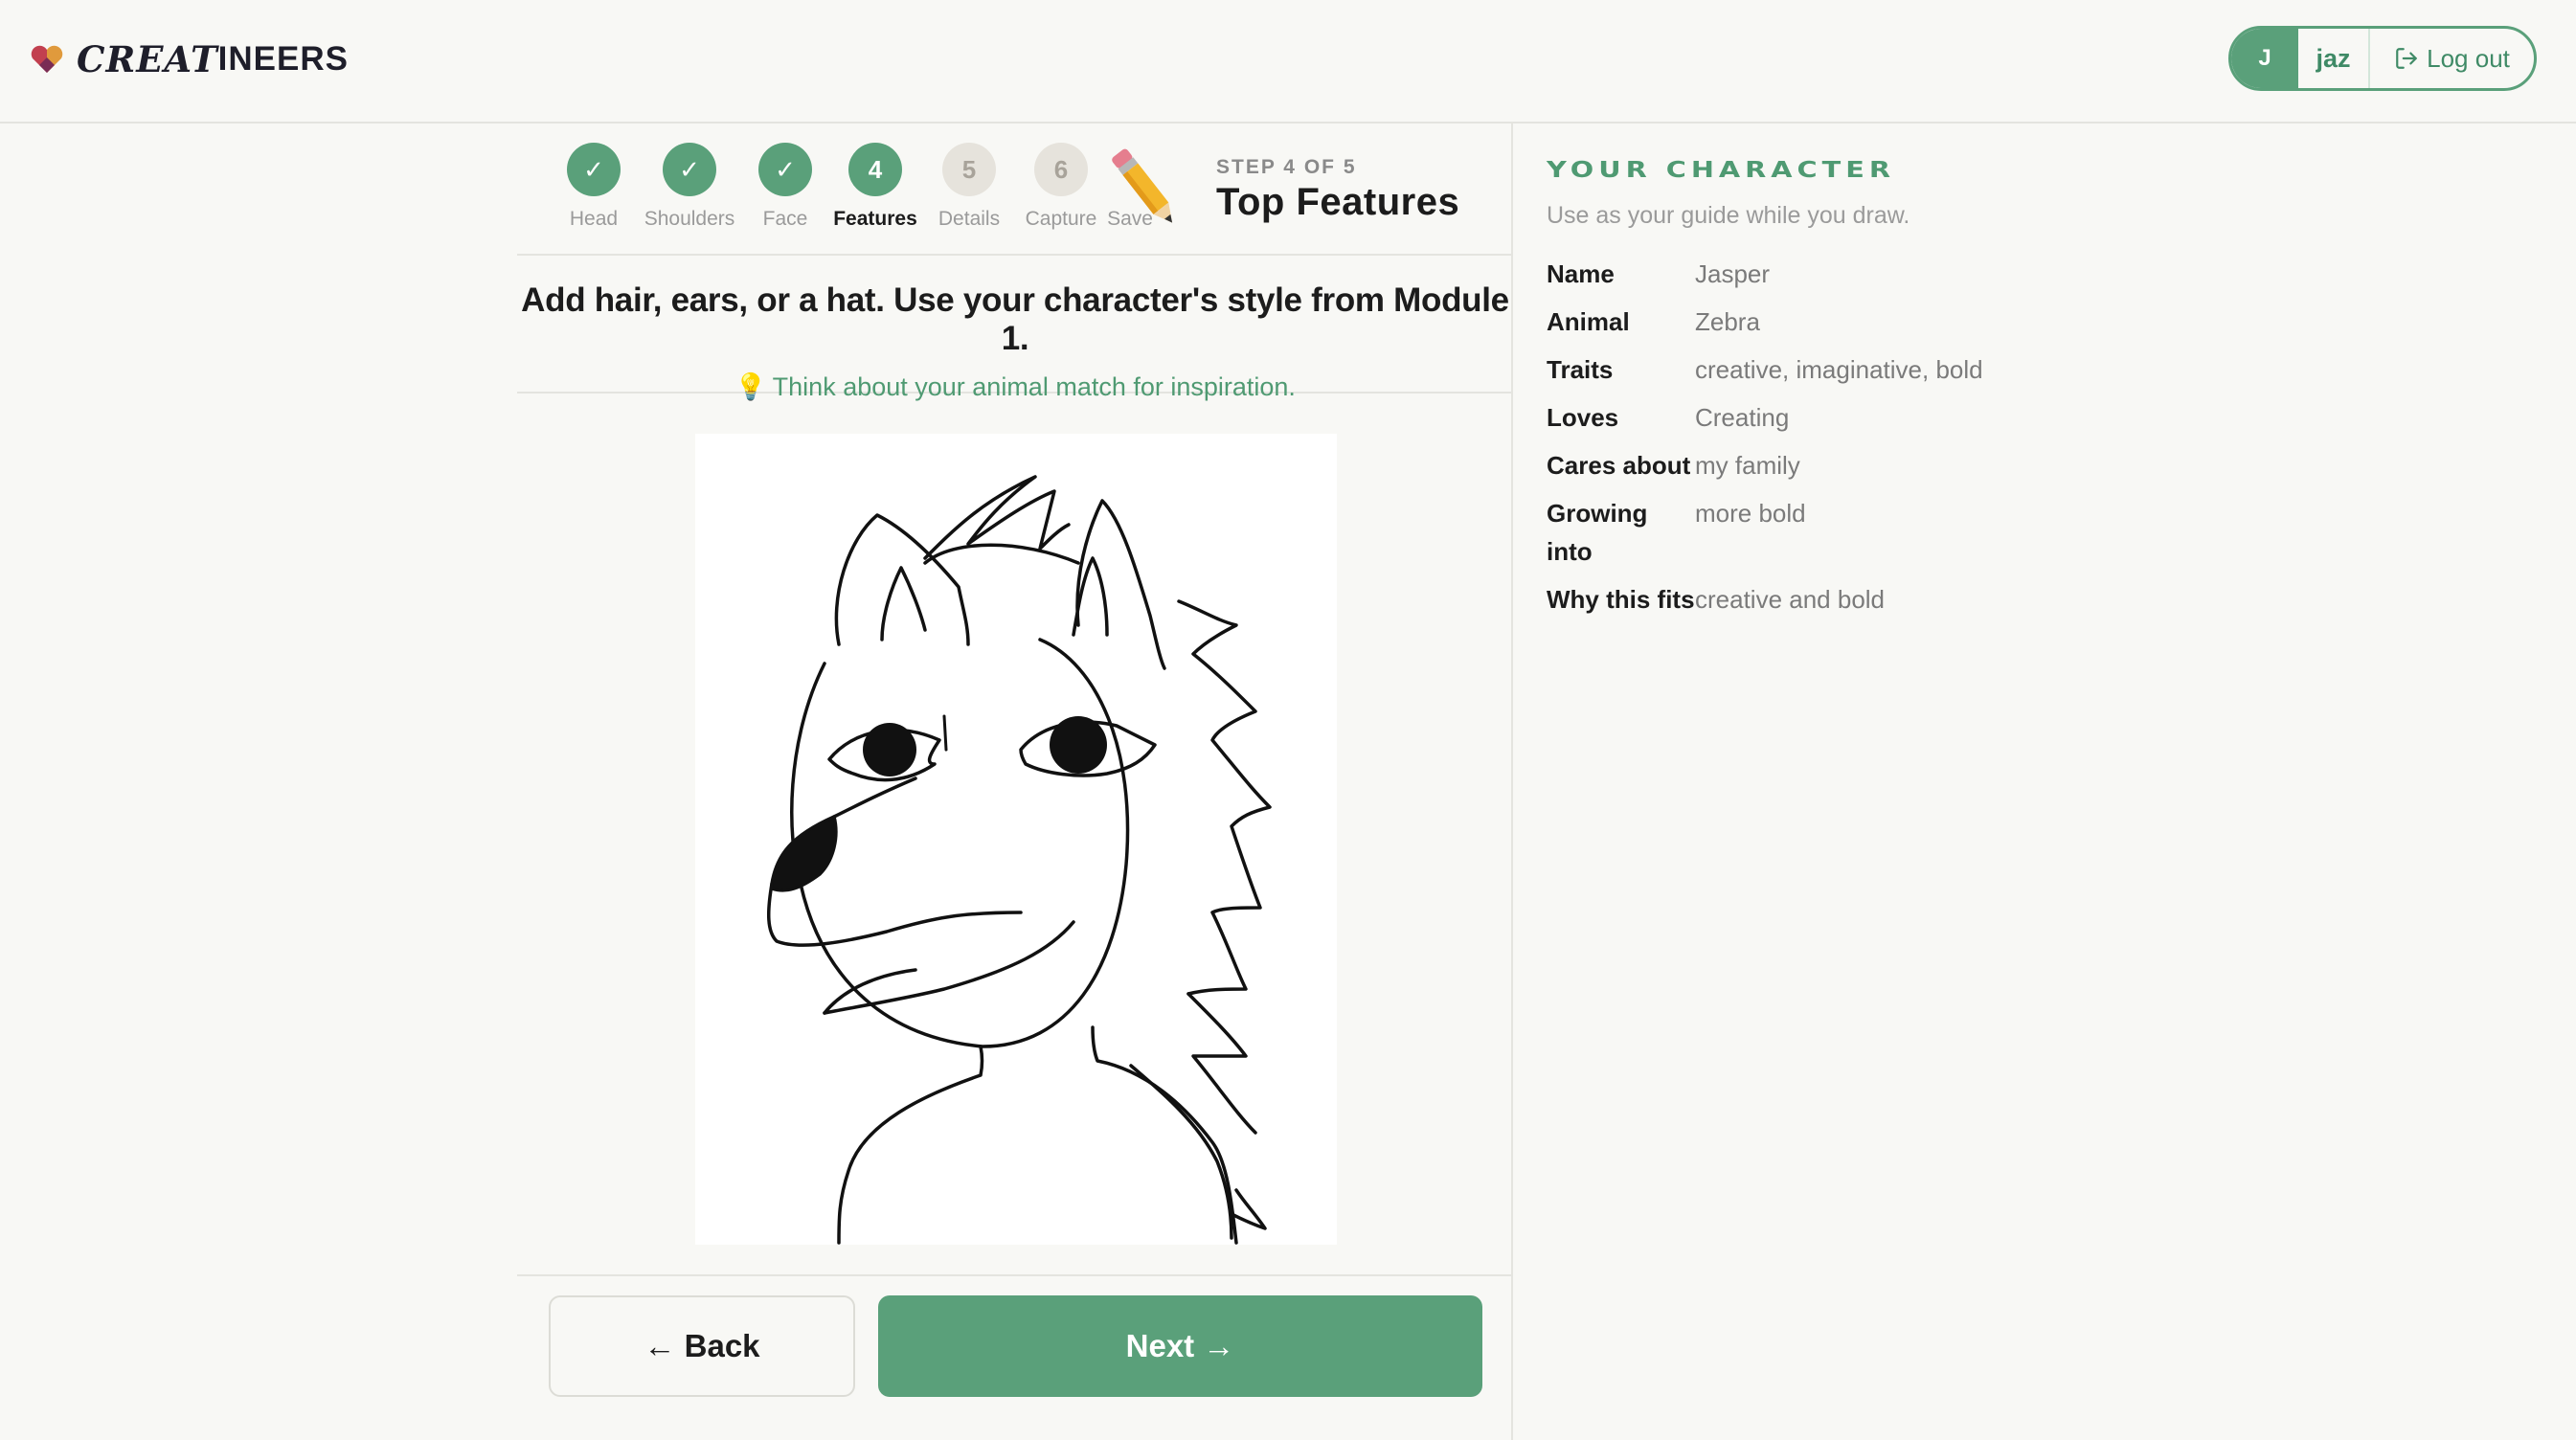  I want to click on username: jaz, so click(2334, 59).